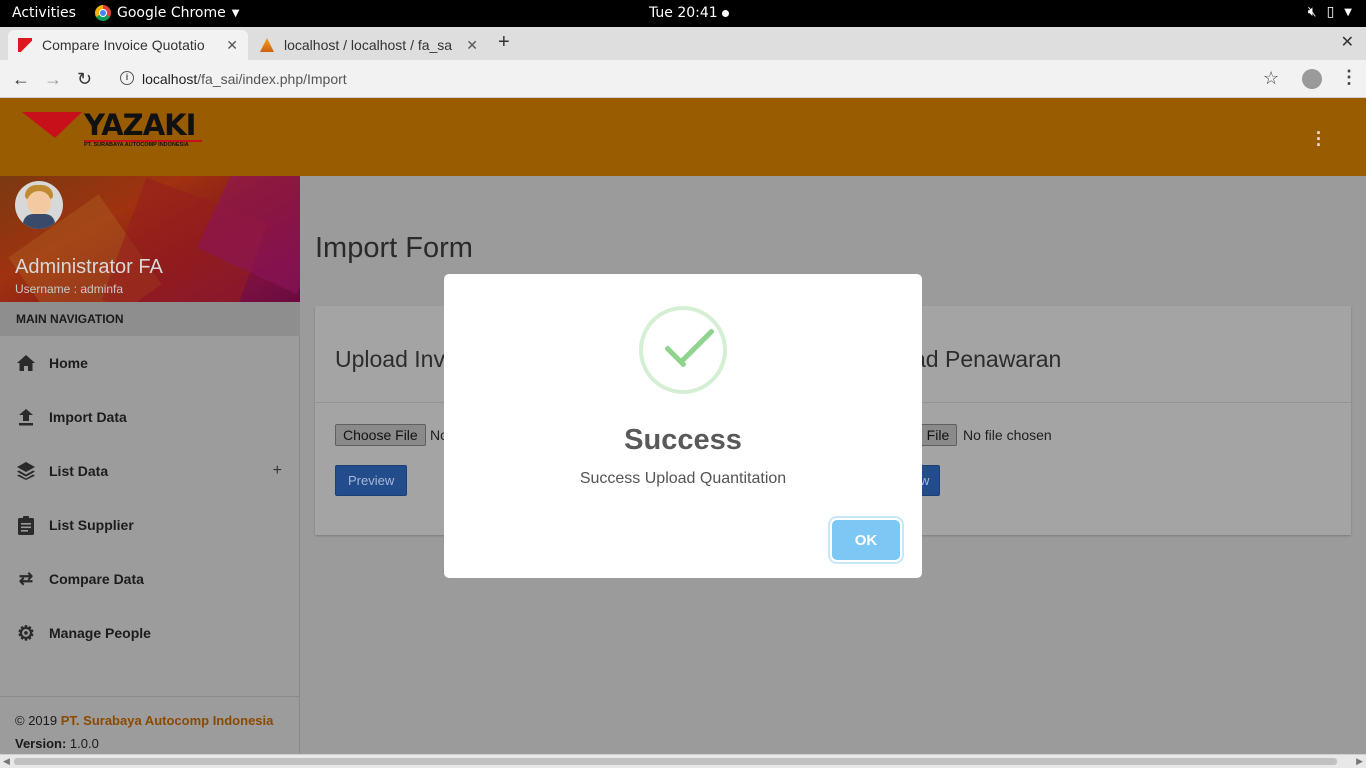 This screenshot has height=768, width=1366. Describe the element at coordinates (84, 79) in the screenshot. I see `reload-icon: ↻` at that location.